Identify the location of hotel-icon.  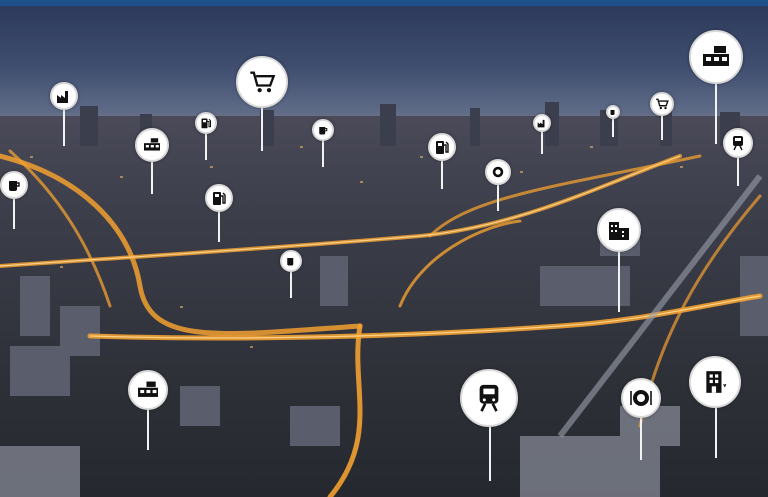
(716, 382).